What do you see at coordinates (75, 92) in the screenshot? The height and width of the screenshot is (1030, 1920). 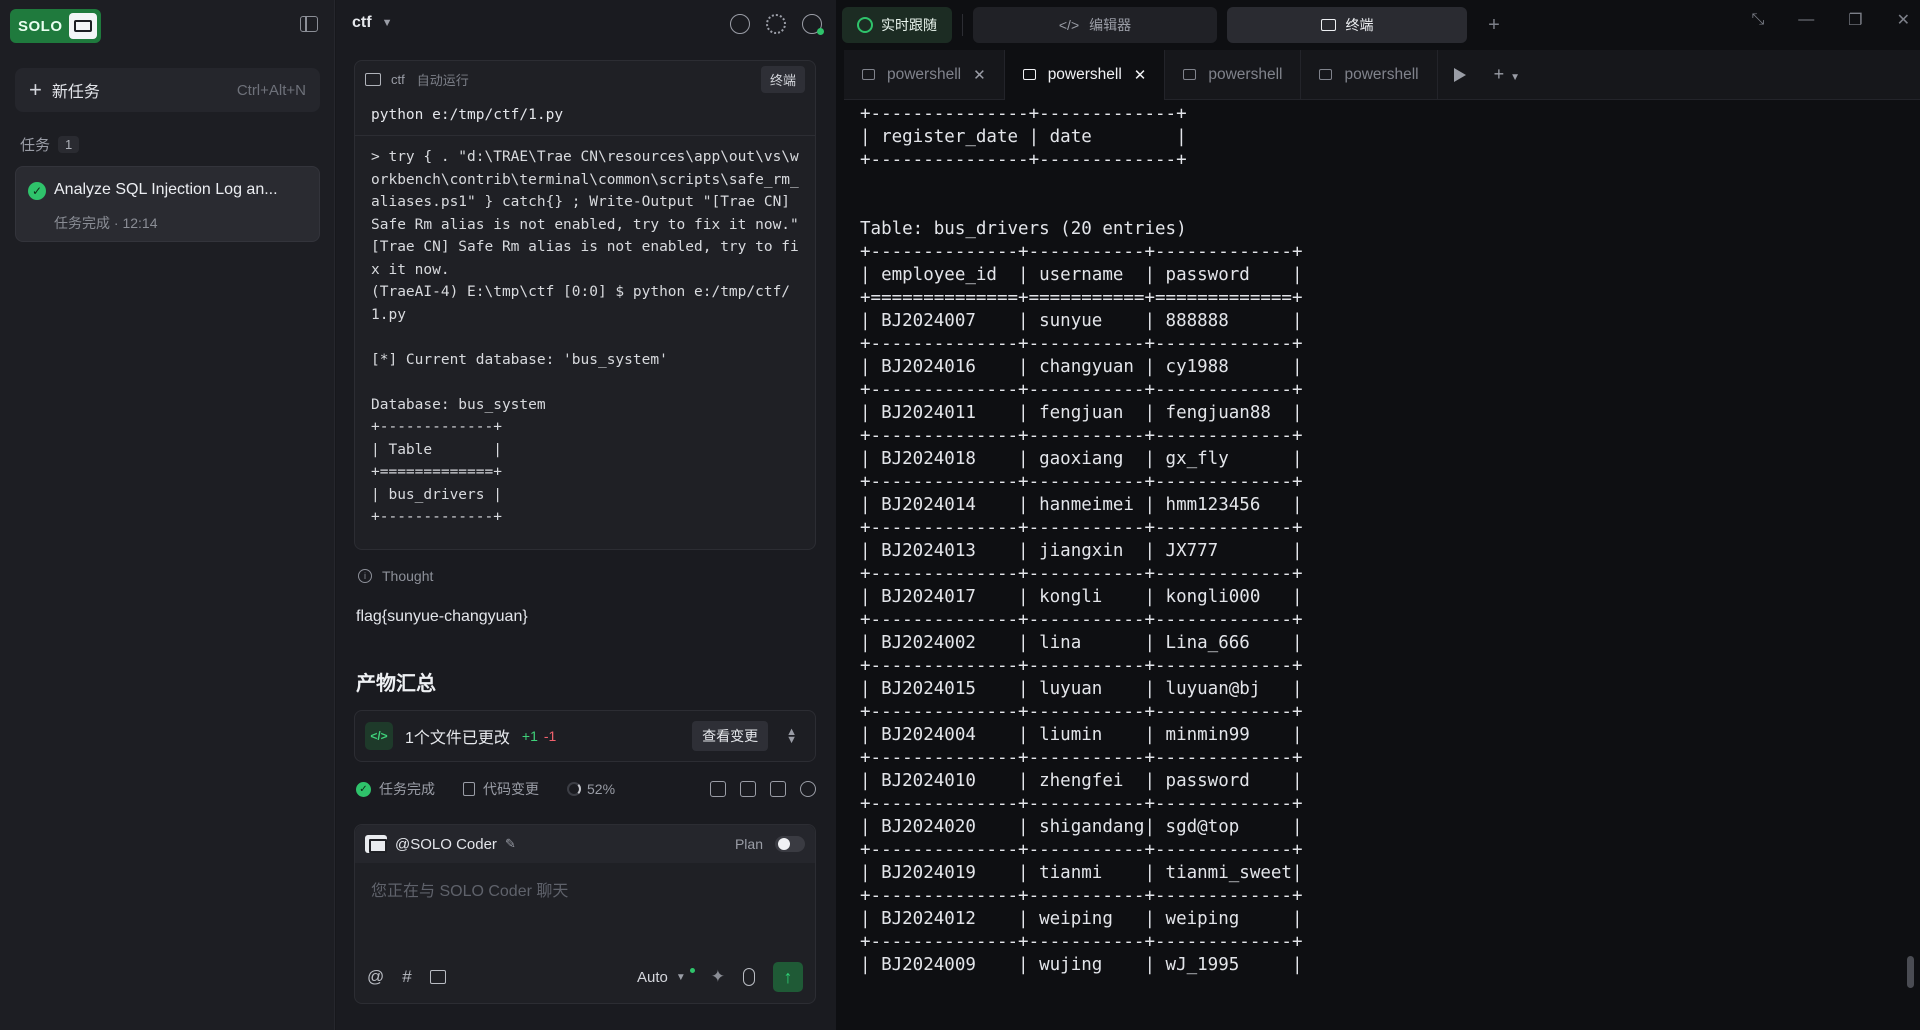 I see `new-task-label: 新任务` at bounding box center [75, 92].